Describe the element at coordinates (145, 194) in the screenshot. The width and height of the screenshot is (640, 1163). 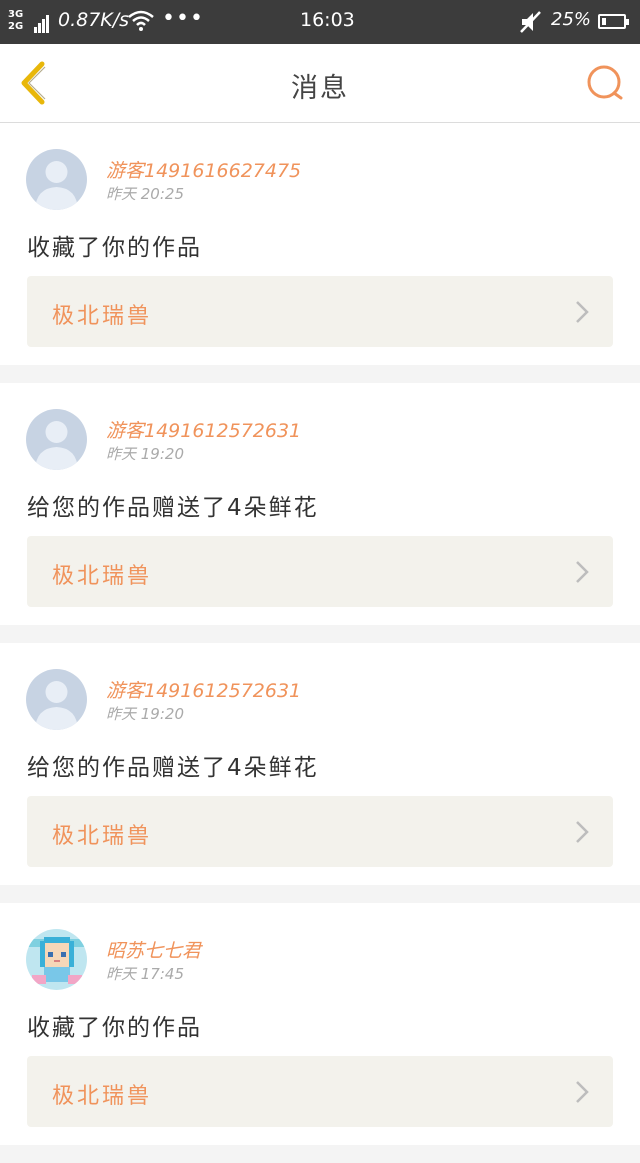
I see `timestamp: 昨天 20:25` at that location.